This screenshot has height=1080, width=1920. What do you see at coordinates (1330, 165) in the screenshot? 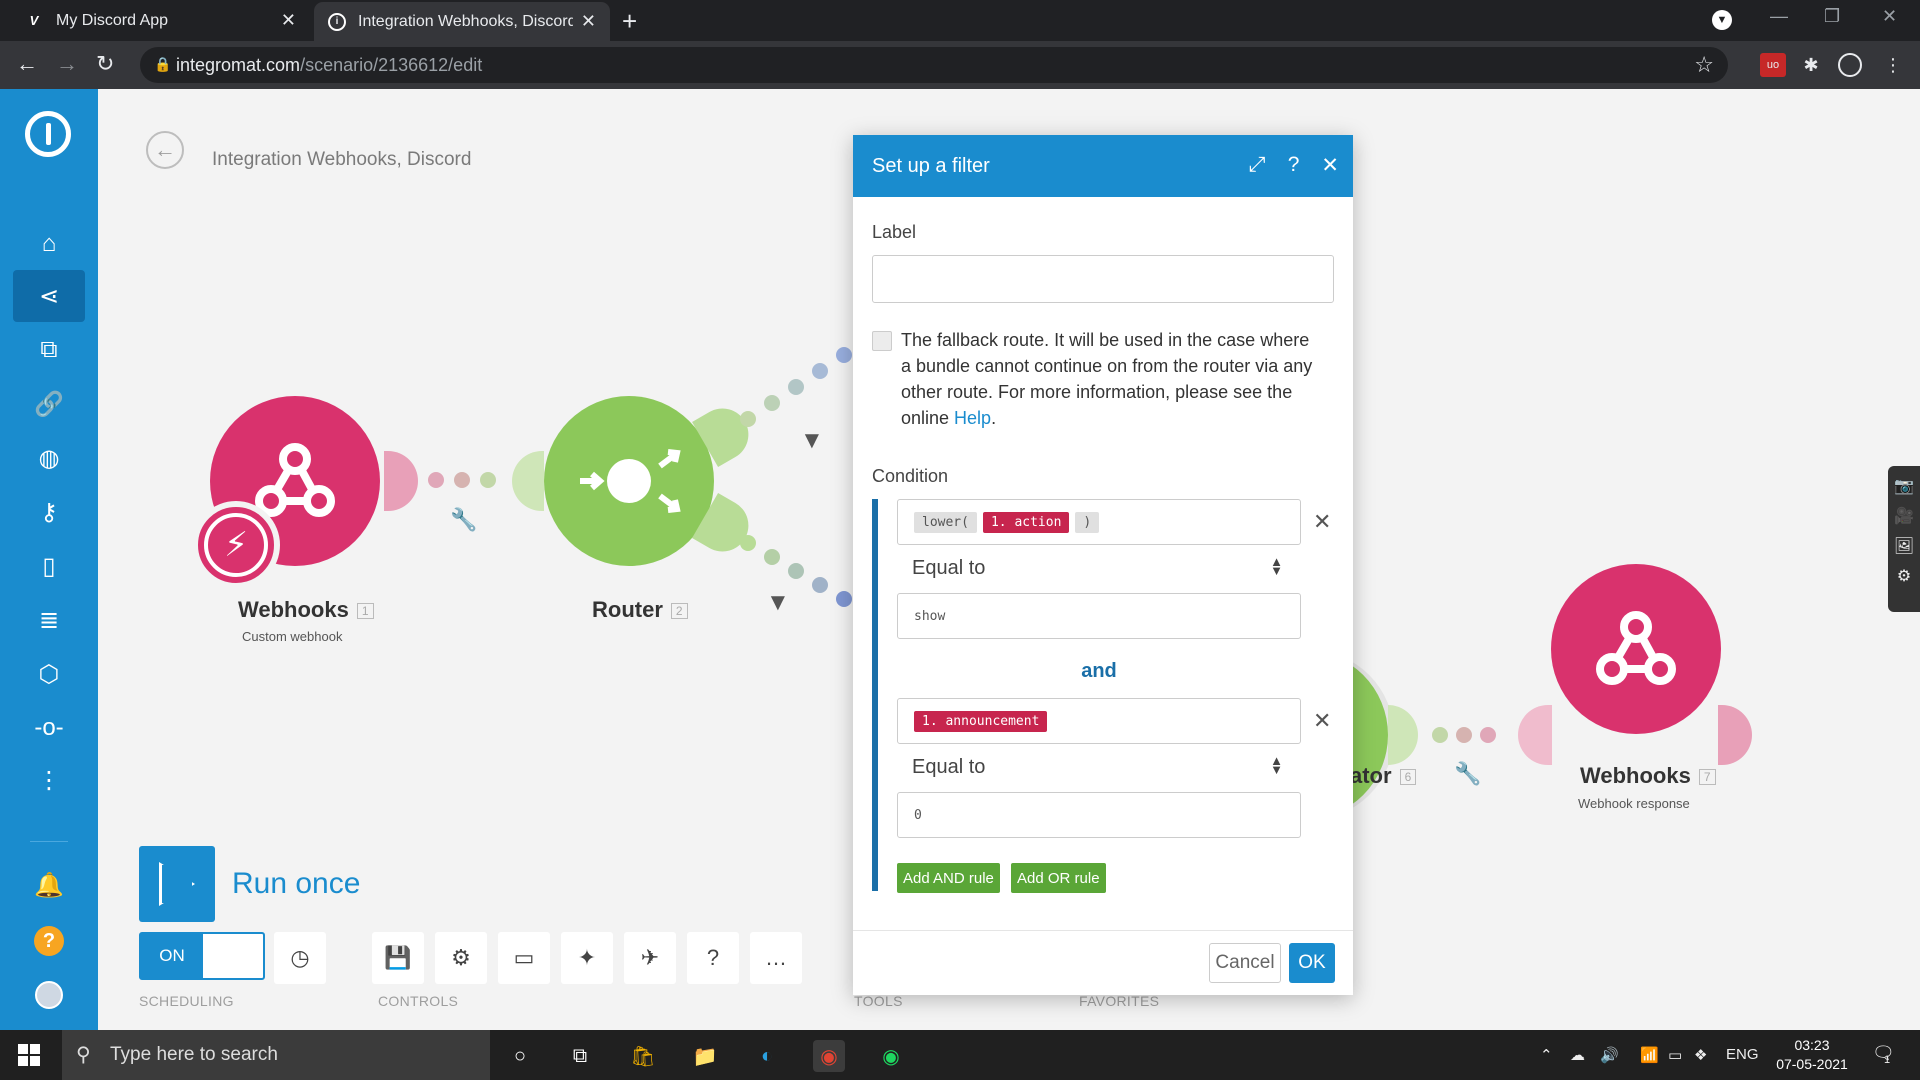
I see `close-icon: ✕` at bounding box center [1330, 165].